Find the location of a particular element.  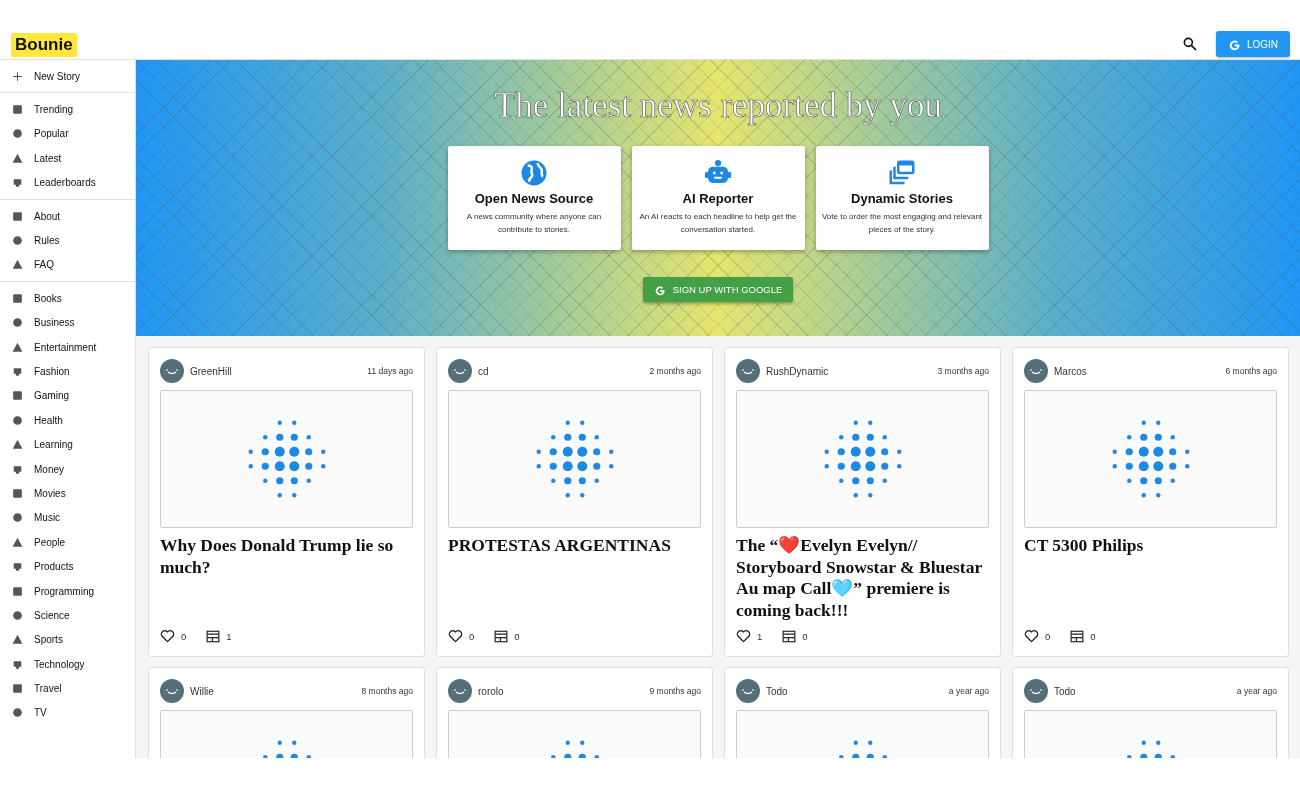

logo: Bounie is located at coordinates (44, 45).